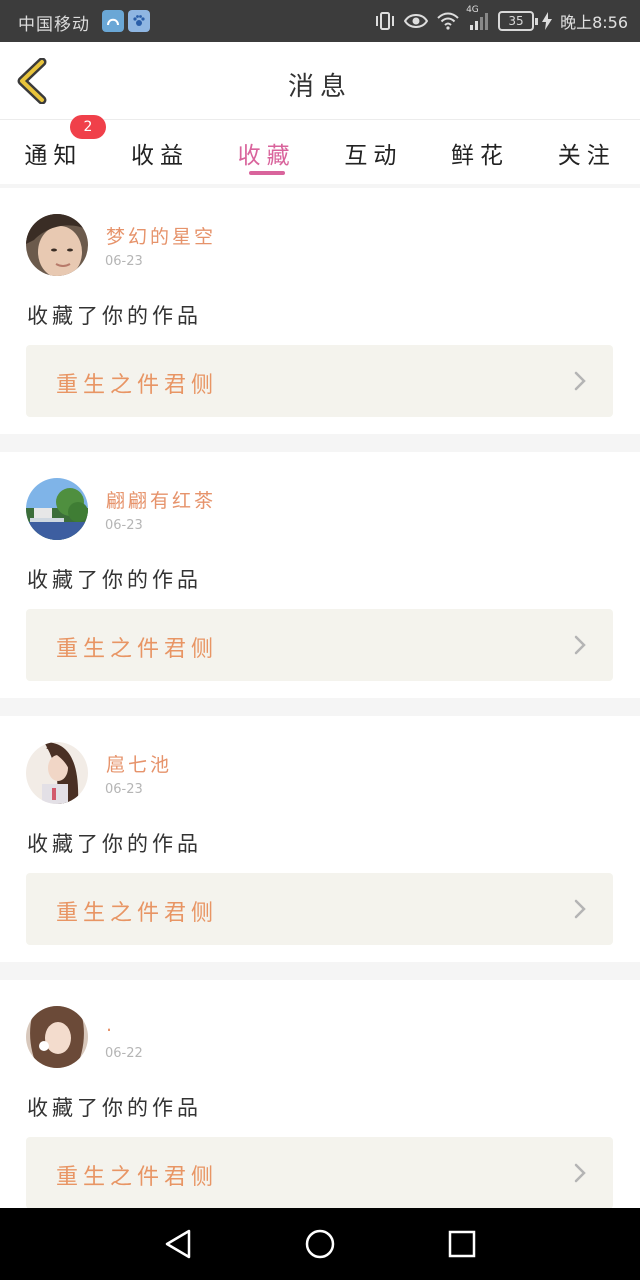 The height and width of the screenshot is (1280, 640). I want to click on network-type: 4G, so click(472, 10).